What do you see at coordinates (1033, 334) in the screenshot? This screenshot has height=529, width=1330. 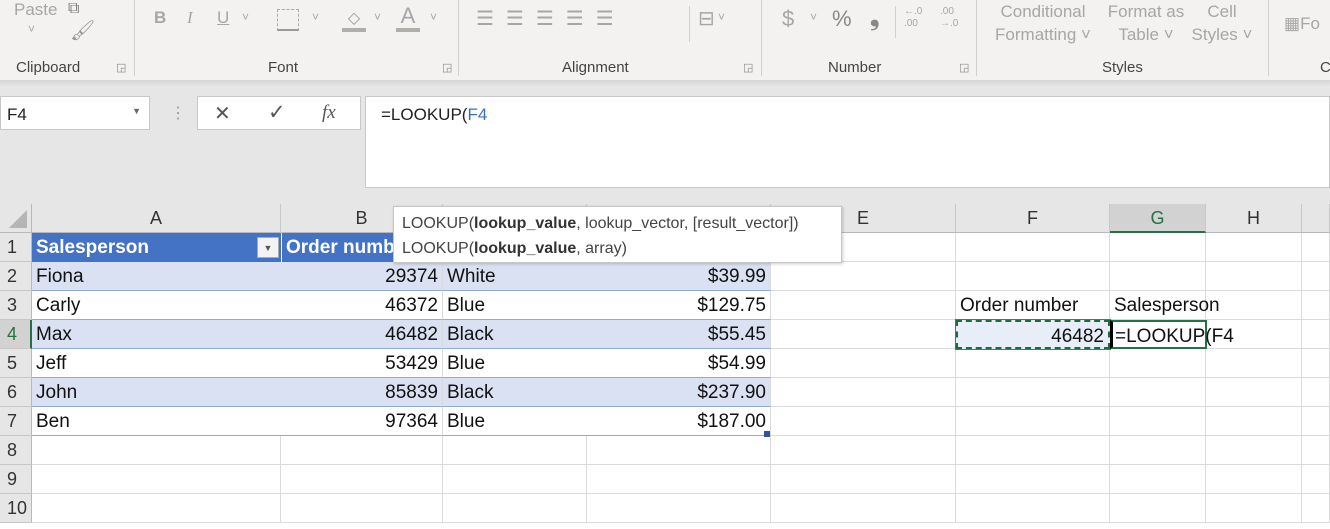 I see `cell-f4-reference: 46482` at bounding box center [1033, 334].